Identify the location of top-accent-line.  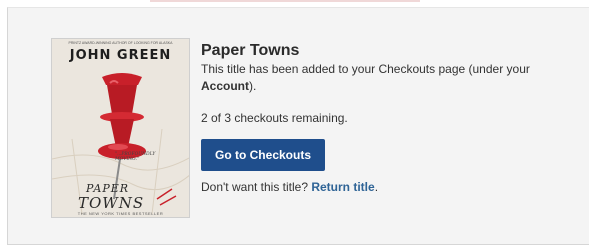
(285, 1).